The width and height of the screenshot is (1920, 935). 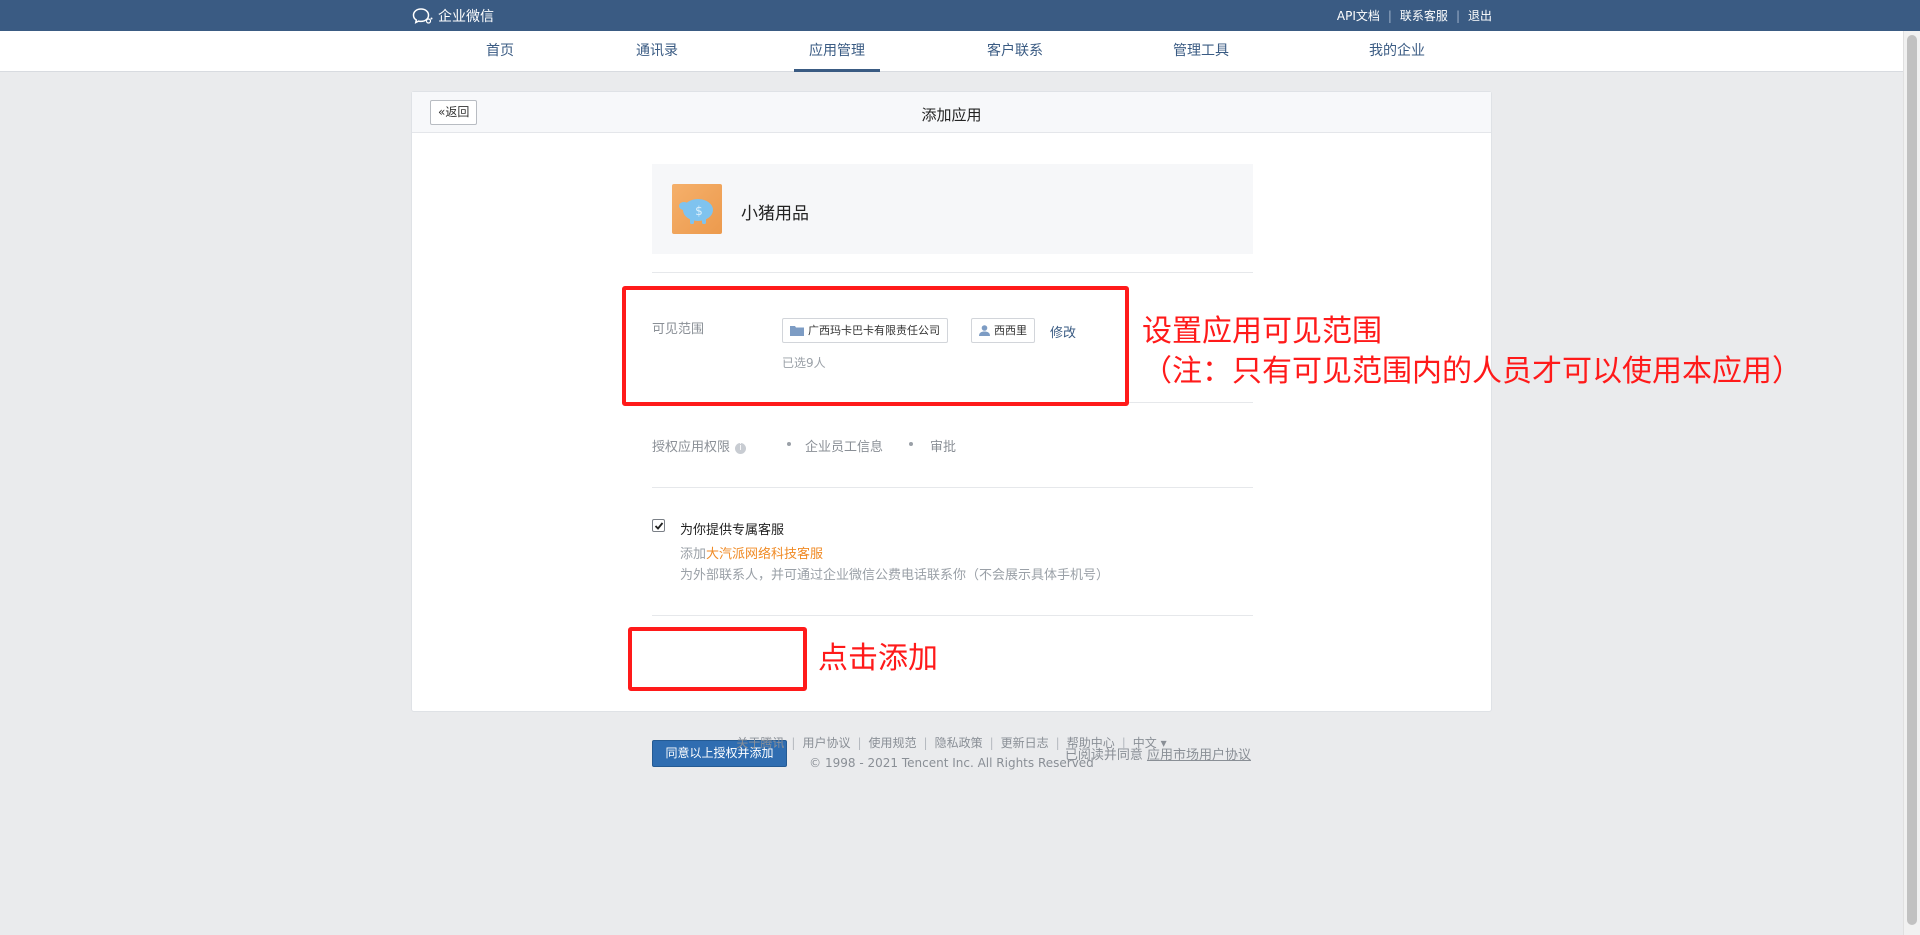 I want to click on nav-contacts: 通讯录, so click(x=657, y=51).